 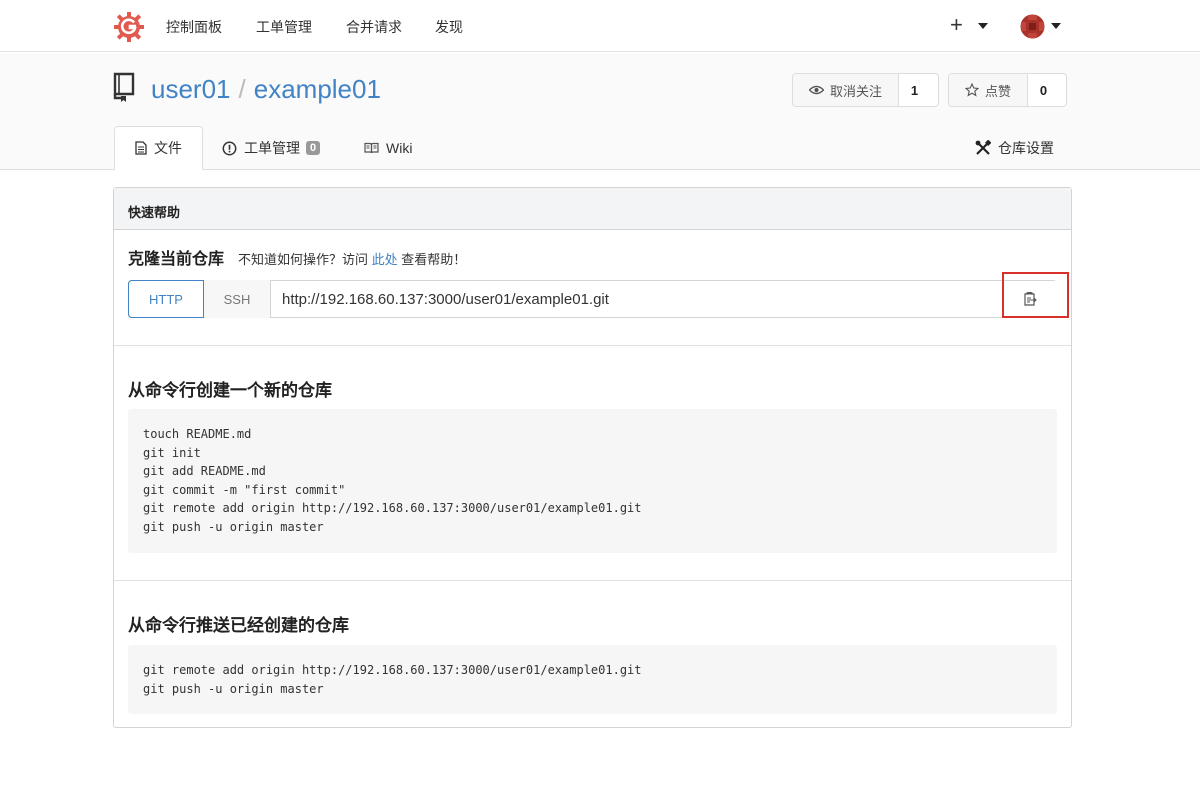 I want to click on ssh-protocol-button: SSH, so click(x=237, y=299).